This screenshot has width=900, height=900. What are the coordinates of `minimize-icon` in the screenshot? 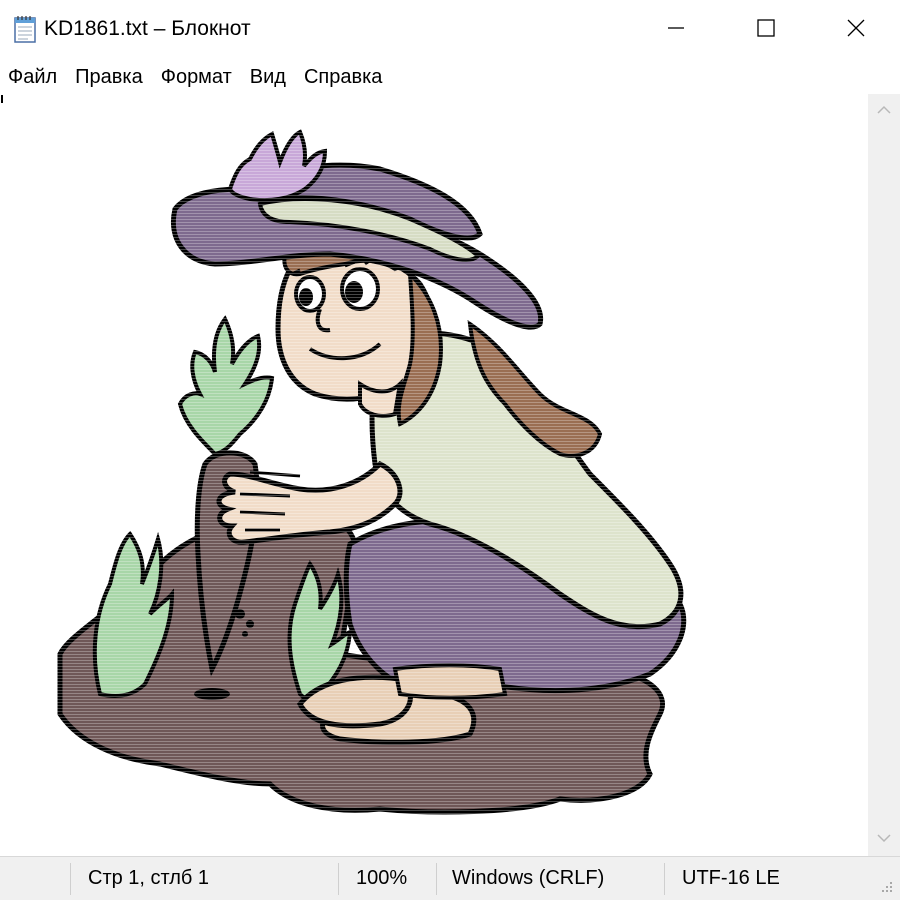 It's located at (676, 30).